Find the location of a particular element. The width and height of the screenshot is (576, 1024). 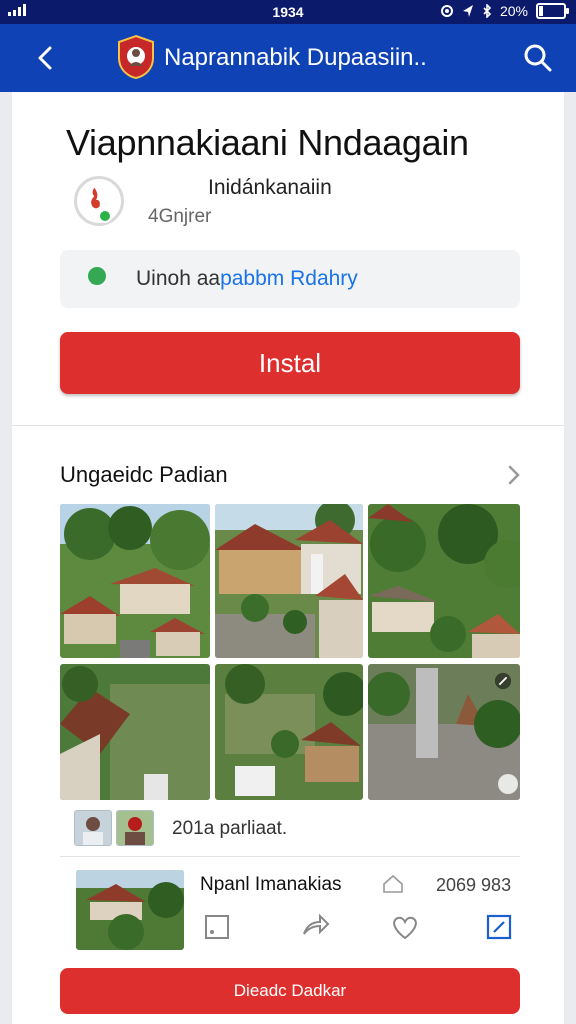

install-button: Instal is located at coordinates (290, 363).